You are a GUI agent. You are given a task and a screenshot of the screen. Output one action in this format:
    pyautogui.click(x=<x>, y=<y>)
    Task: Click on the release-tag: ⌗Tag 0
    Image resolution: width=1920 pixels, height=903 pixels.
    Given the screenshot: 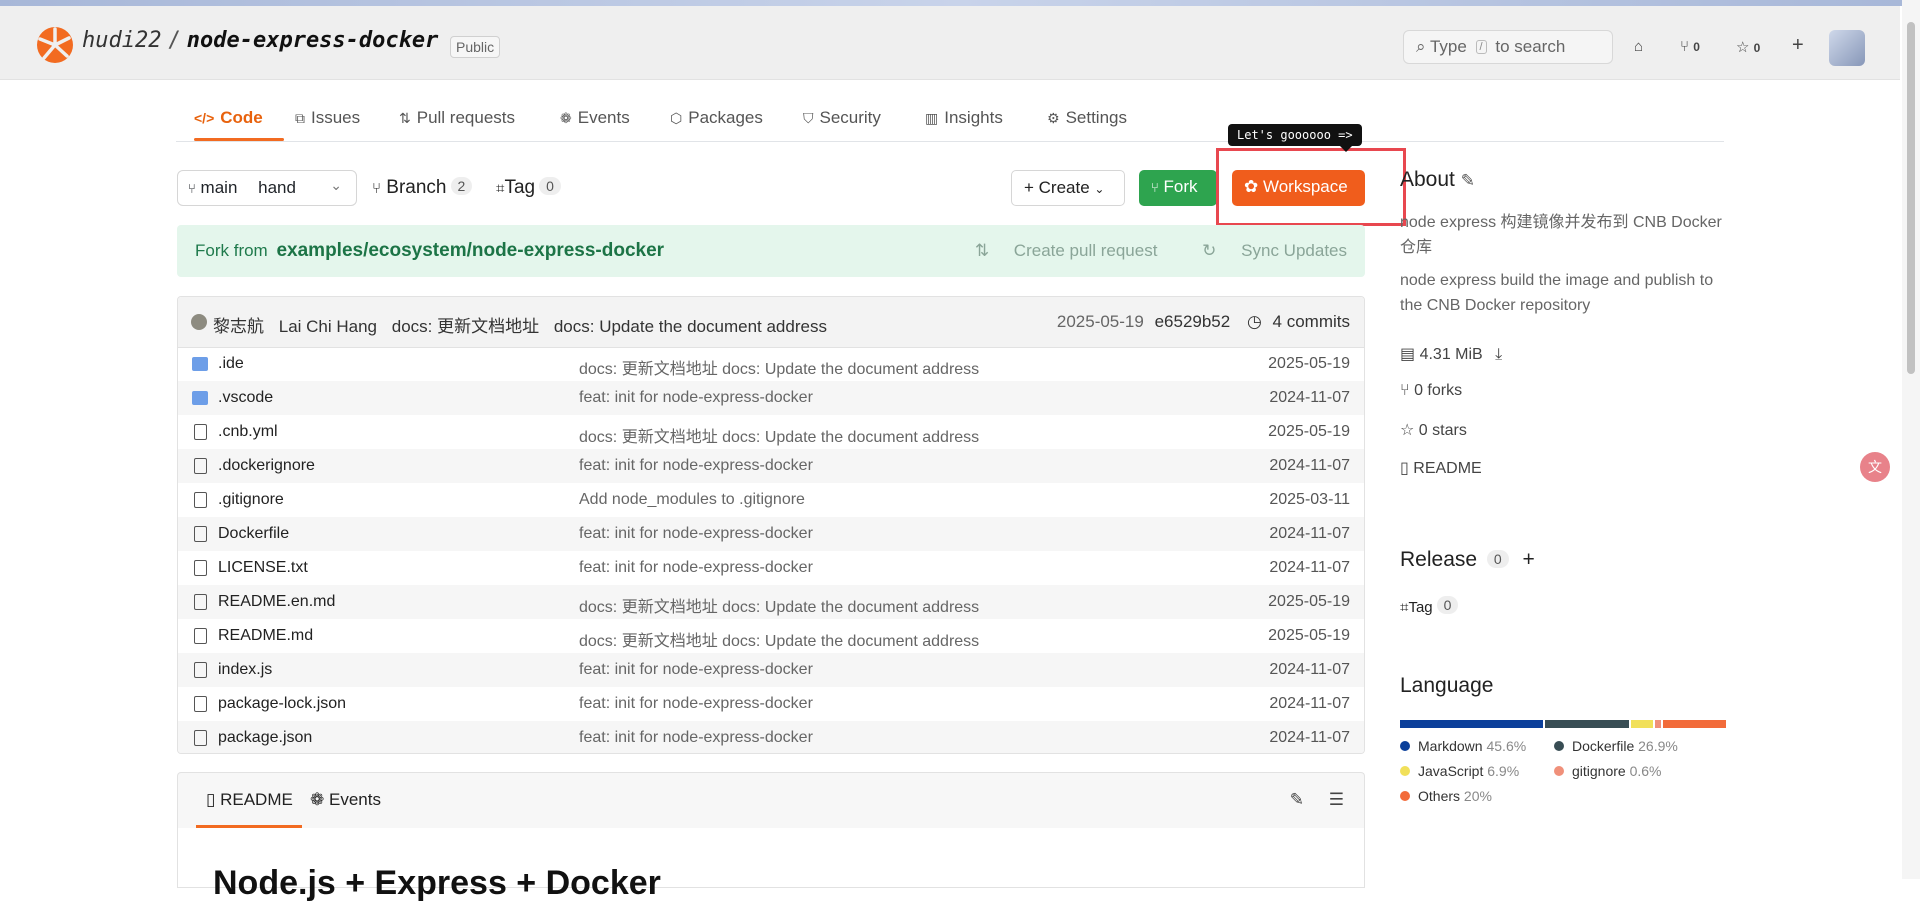 What is the action you would take?
    pyautogui.click(x=1429, y=606)
    